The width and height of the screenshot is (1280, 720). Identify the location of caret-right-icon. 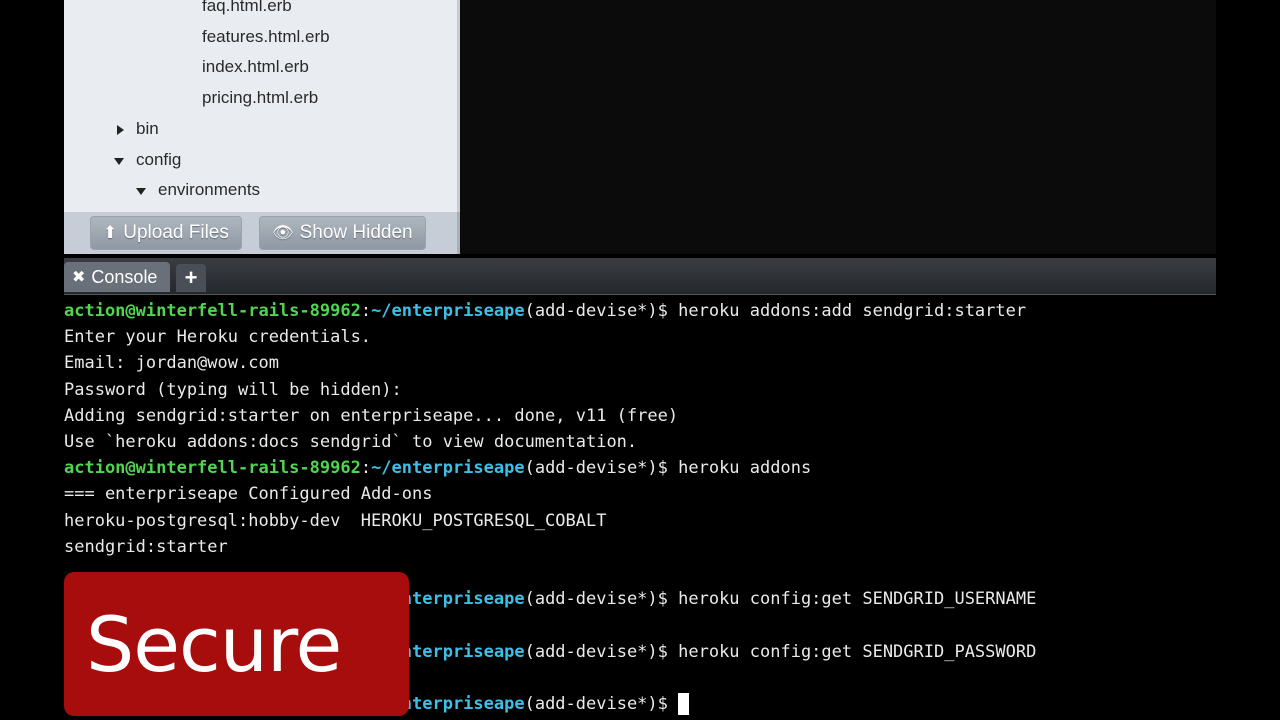
(120, 129).